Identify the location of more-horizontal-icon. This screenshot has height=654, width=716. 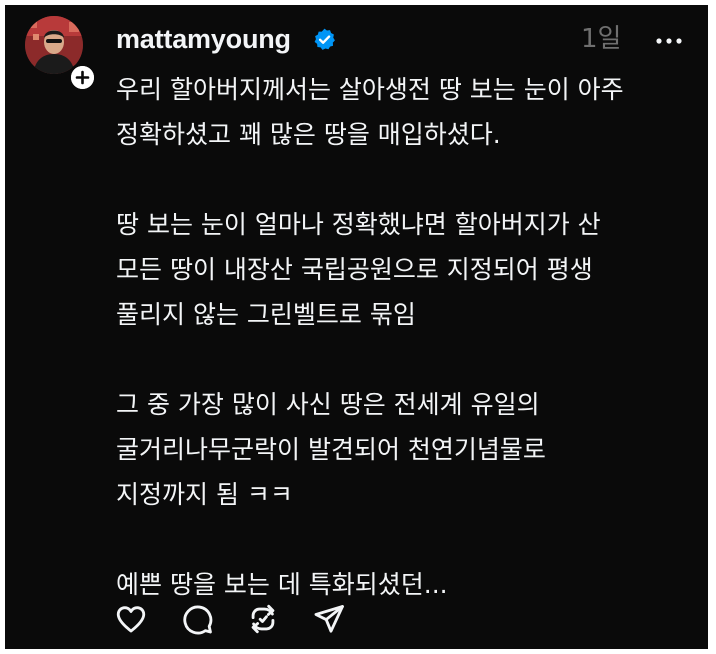
(669, 41).